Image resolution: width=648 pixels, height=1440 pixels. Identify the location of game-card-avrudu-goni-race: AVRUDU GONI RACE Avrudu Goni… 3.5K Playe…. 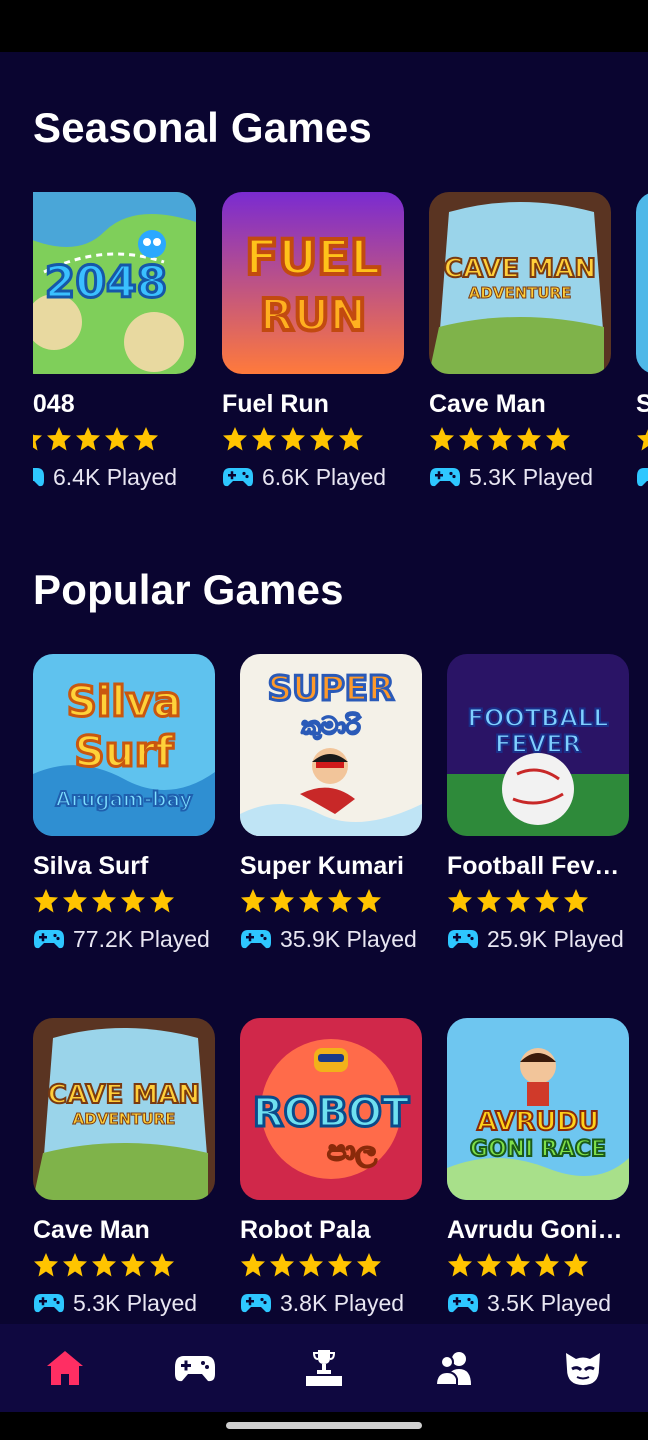
(538, 1173).